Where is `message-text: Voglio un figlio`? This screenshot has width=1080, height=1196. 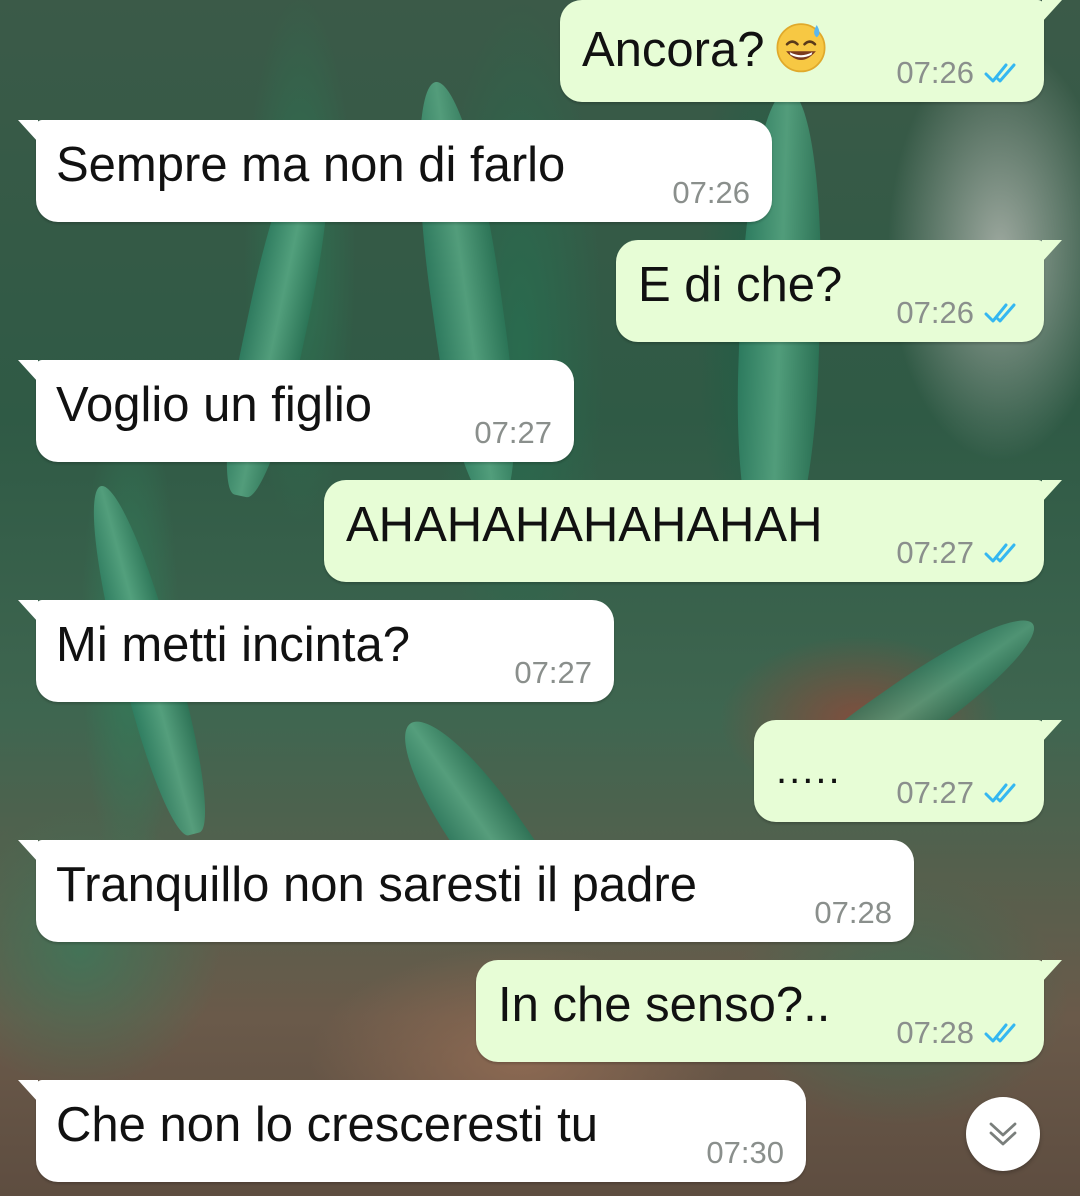
message-text: Voglio un figlio is located at coordinates (214, 405).